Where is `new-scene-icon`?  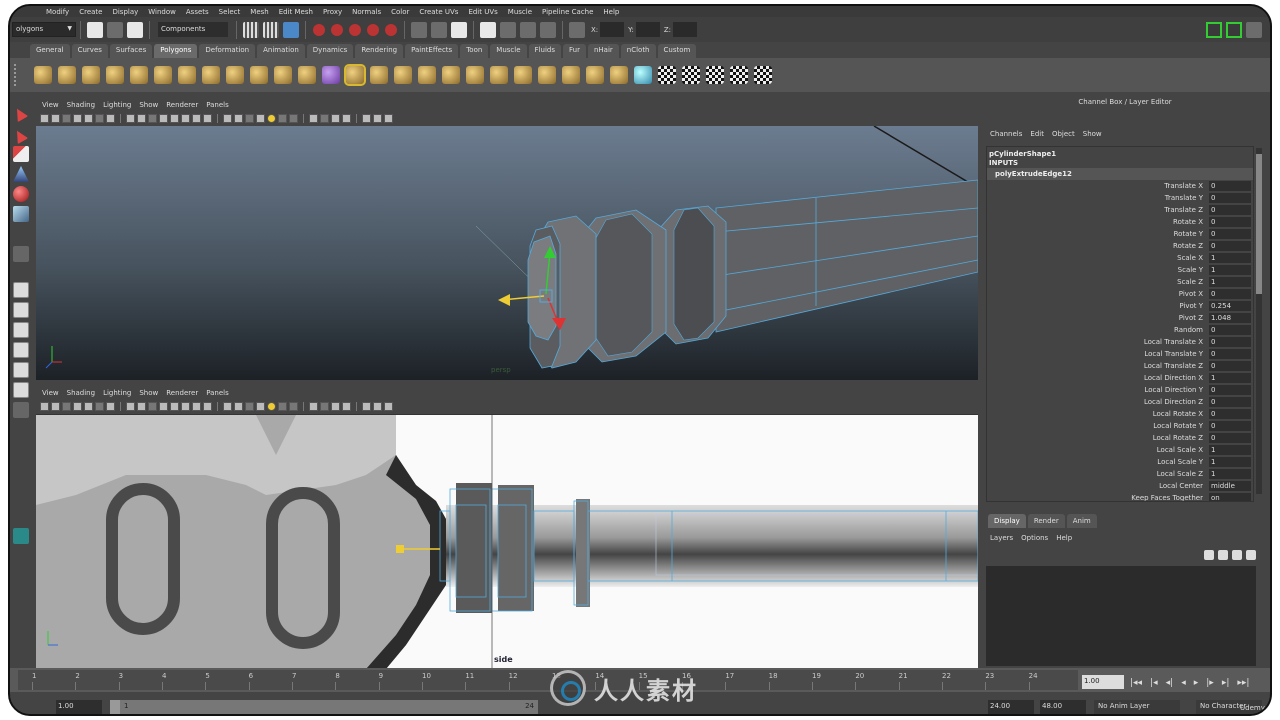 new-scene-icon is located at coordinates (95, 29).